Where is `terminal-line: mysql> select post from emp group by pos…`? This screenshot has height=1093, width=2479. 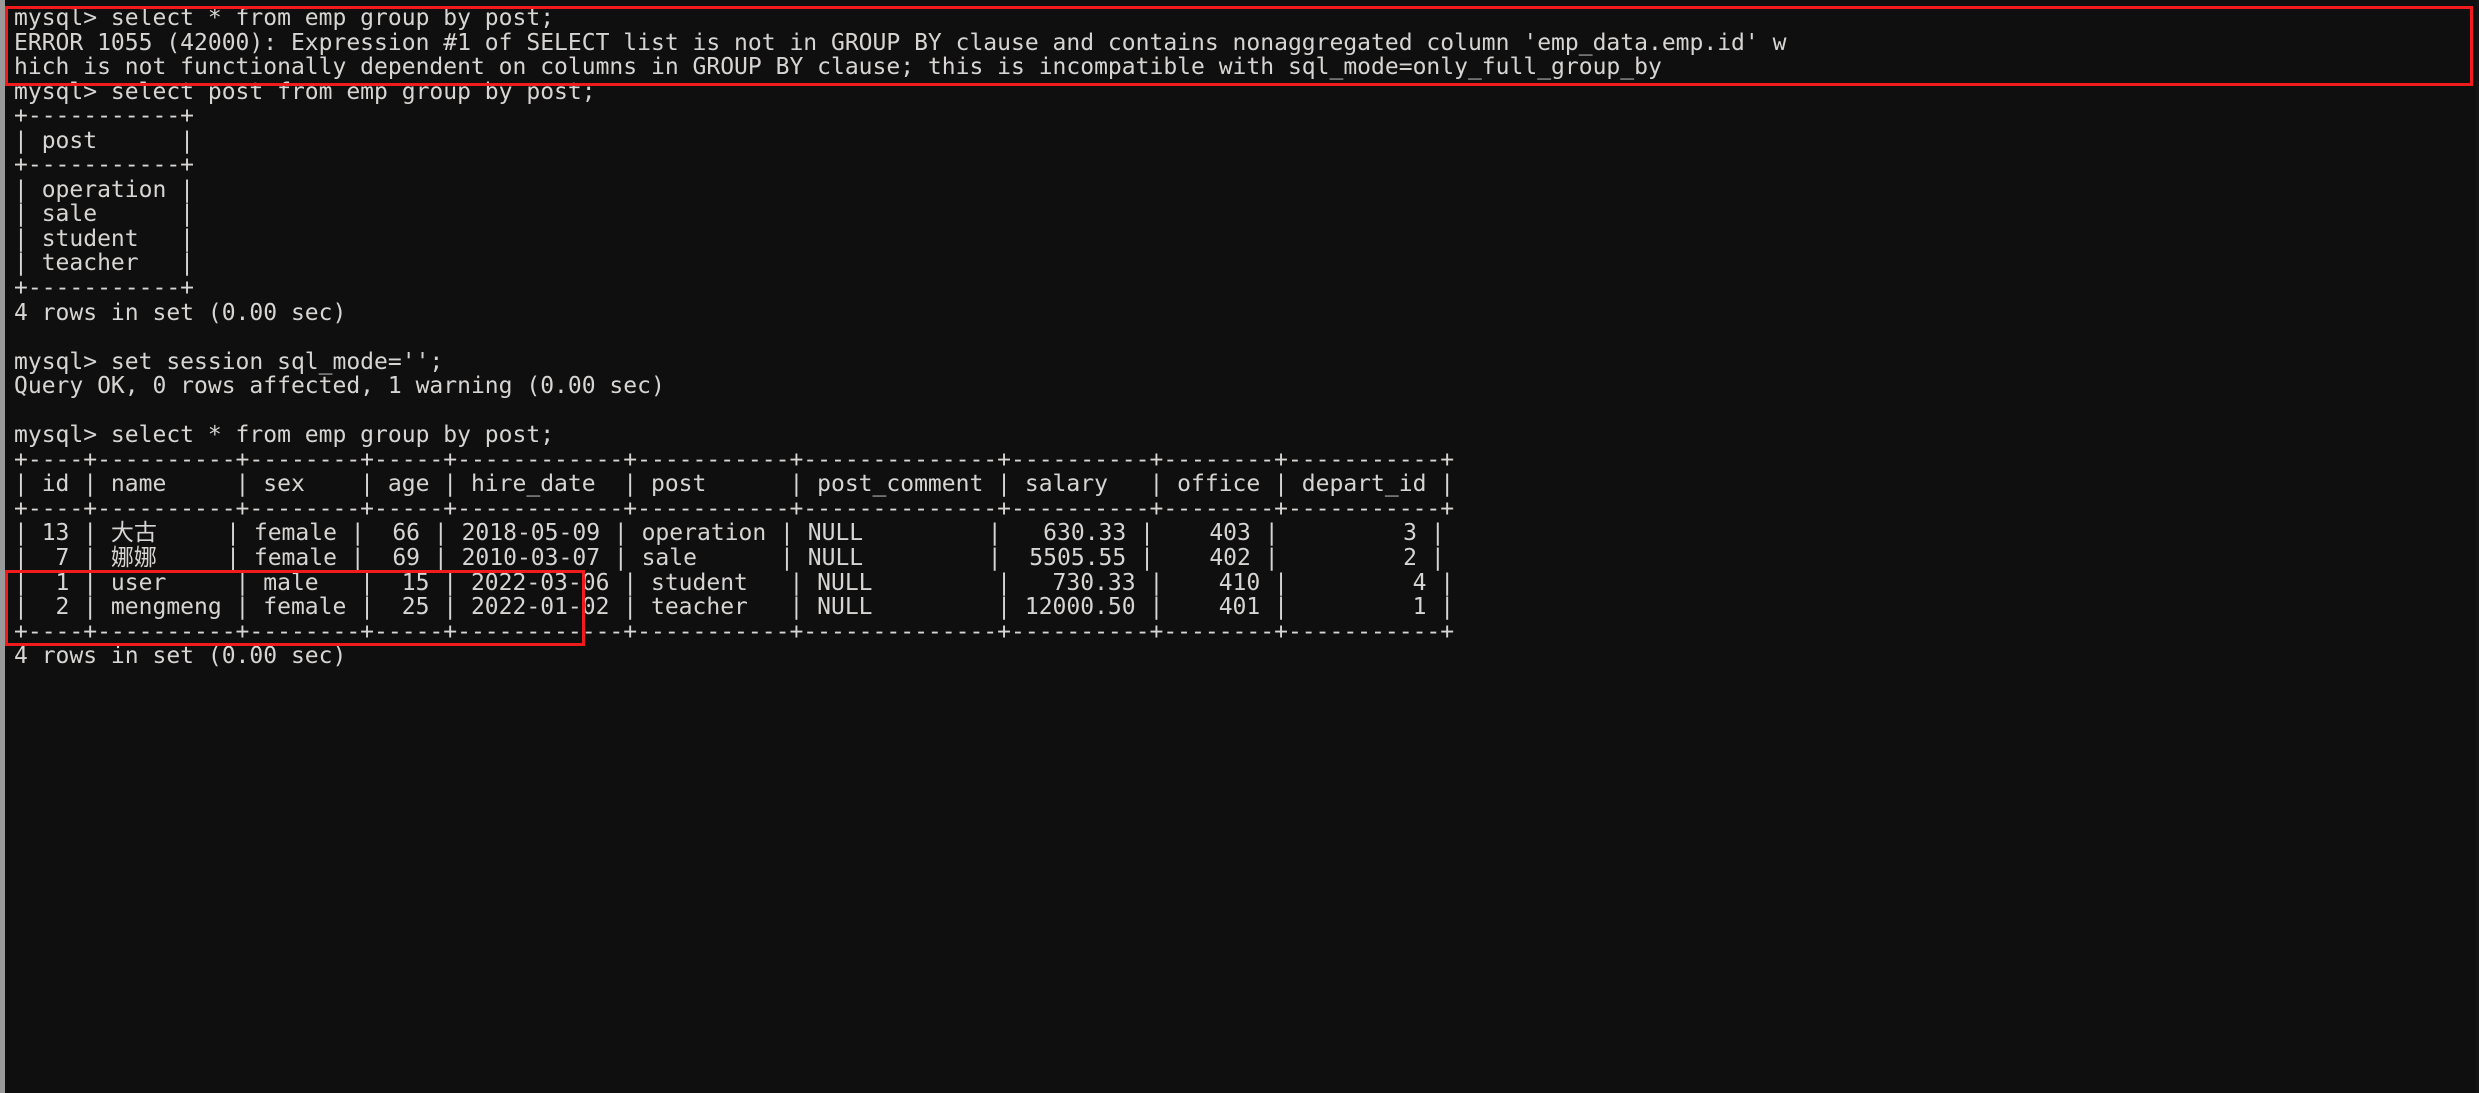
terminal-line: mysql> select post from emp group by pos… is located at coordinates (305, 91).